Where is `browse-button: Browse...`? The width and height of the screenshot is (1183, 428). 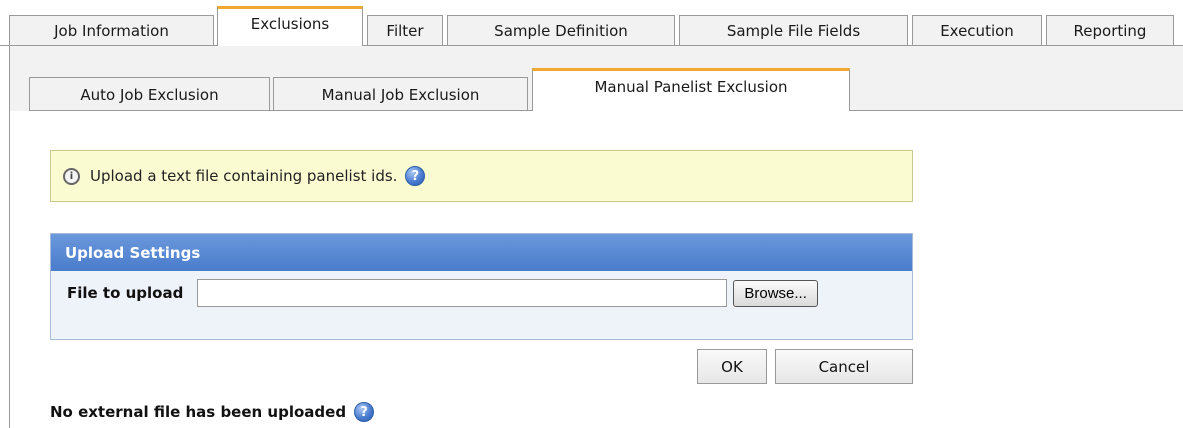
browse-button: Browse... is located at coordinates (775, 293).